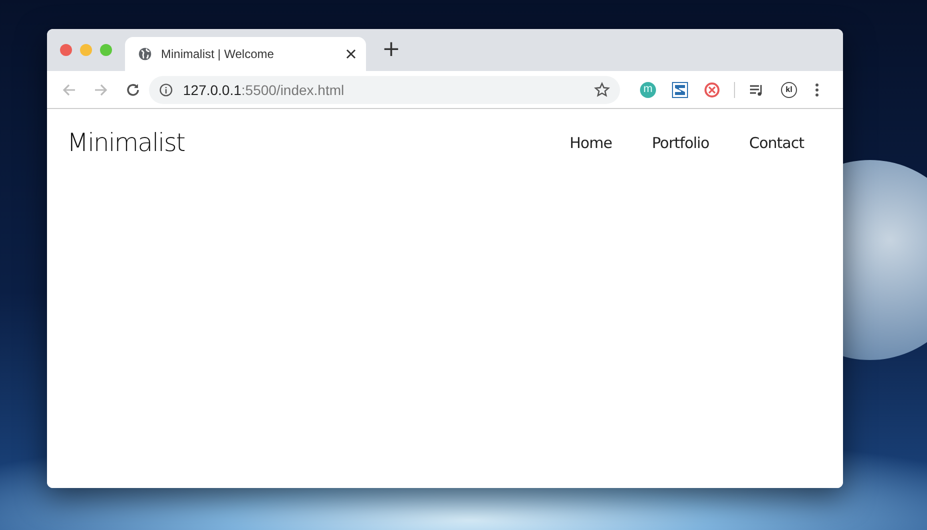  I want to click on info-icon, so click(166, 89).